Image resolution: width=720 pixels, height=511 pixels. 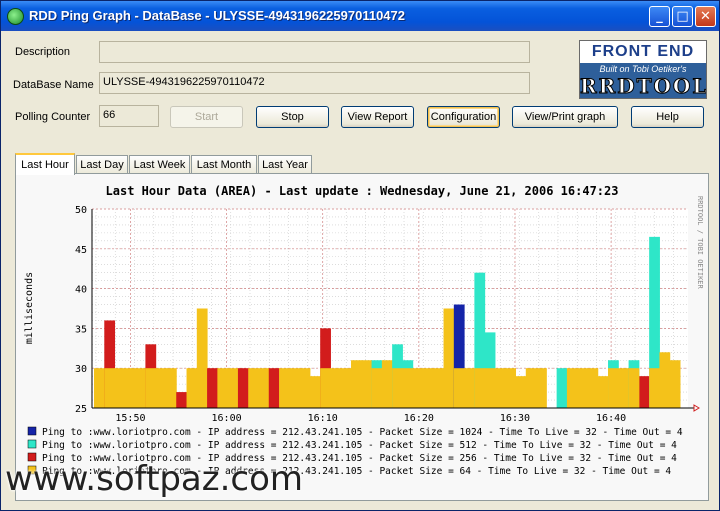 I want to click on y-tick-label: 40, so click(x=81, y=290).